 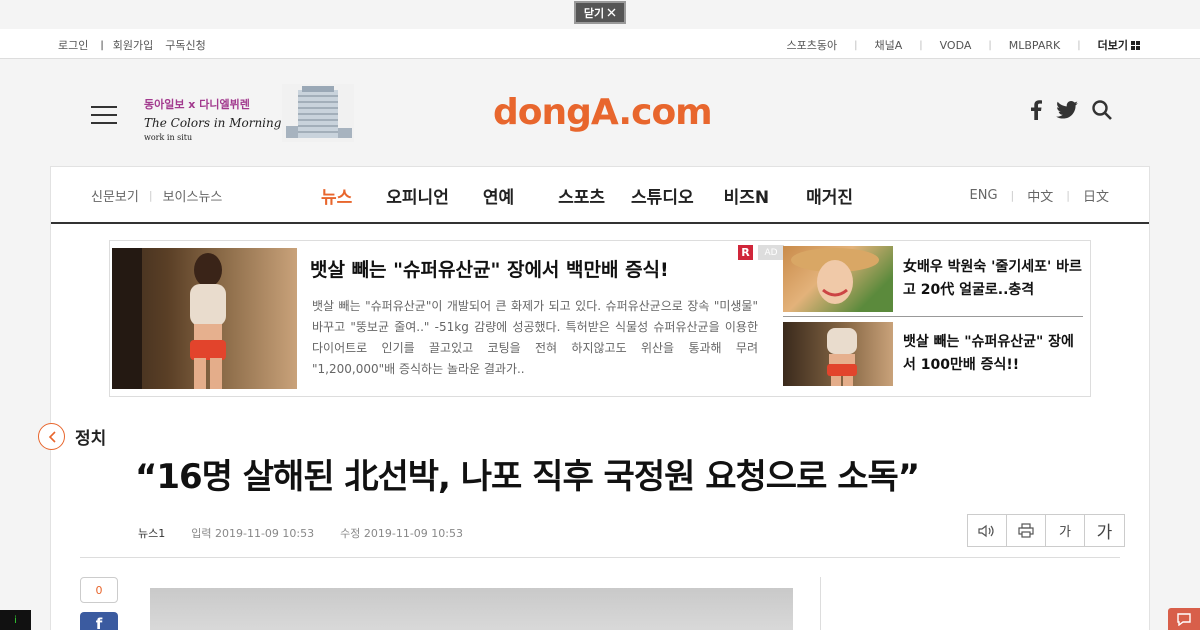 What do you see at coordinates (1102, 110) in the screenshot?
I see `search-icon` at bounding box center [1102, 110].